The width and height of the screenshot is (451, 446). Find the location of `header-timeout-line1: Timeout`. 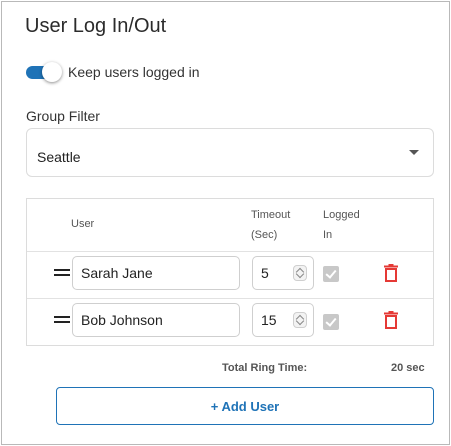

header-timeout-line1: Timeout is located at coordinates (271, 215).